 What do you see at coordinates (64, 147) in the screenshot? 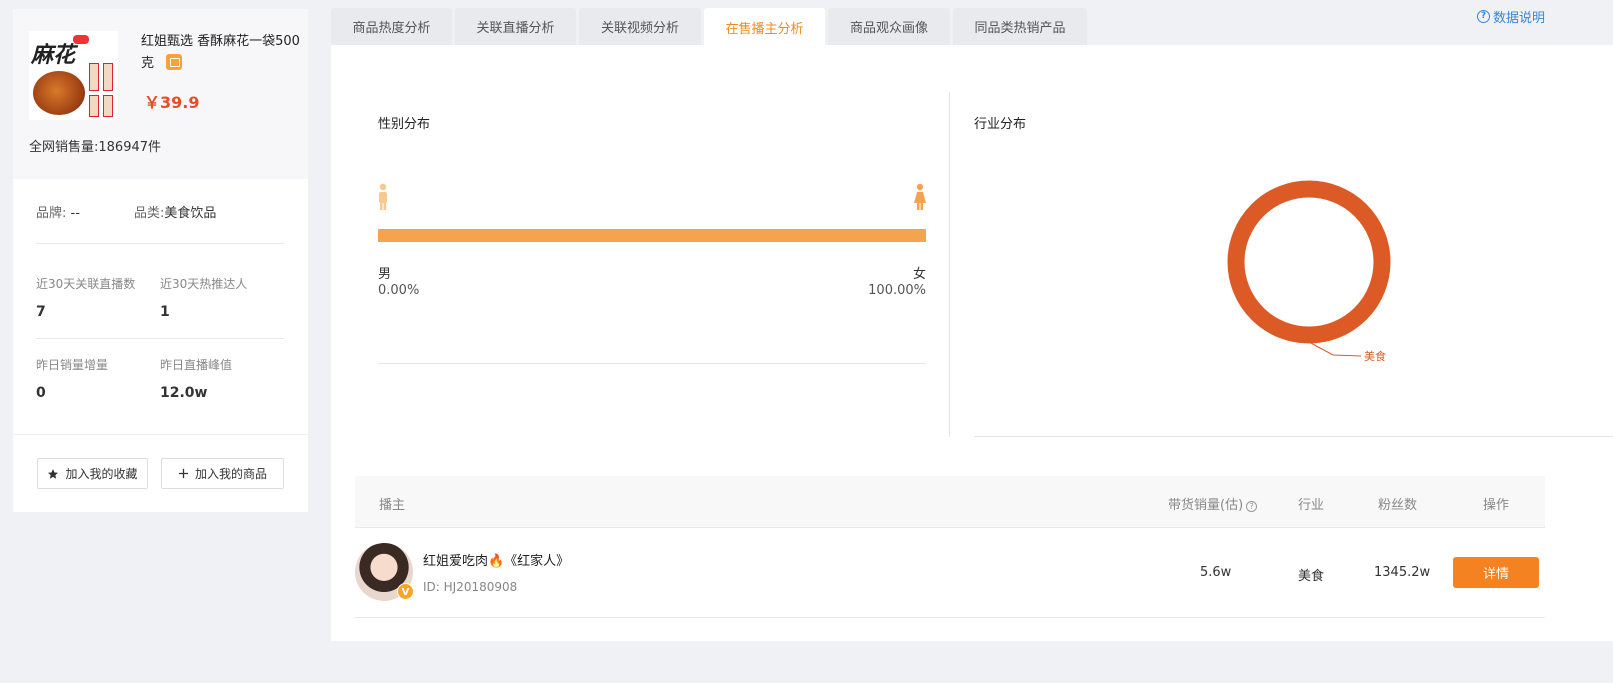
I see `total-sales-label: 全网销售量:` at bounding box center [64, 147].